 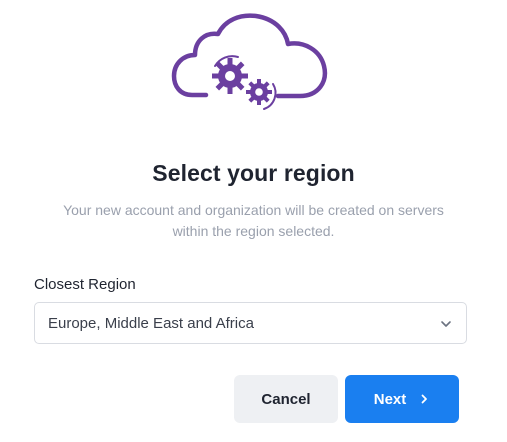 What do you see at coordinates (85, 284) in the screenshot?
I see `region-field-label: Closest Region` at bounding box center [85, 284].